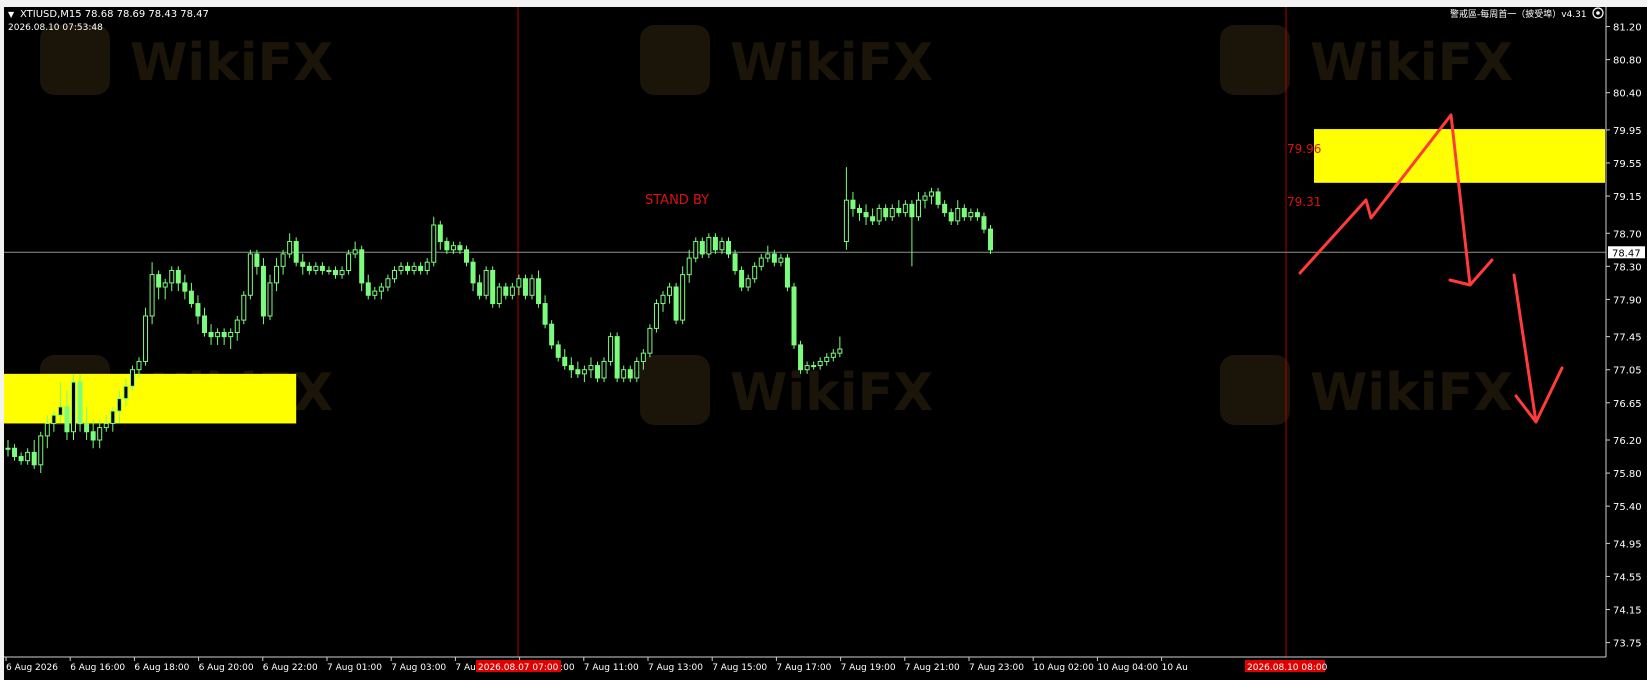 The image size is (1647, 680). Describe the element at coordinates (290, 668) in the screenshot. I see `x-tick-label: 6 Aug 22:00` at that location.